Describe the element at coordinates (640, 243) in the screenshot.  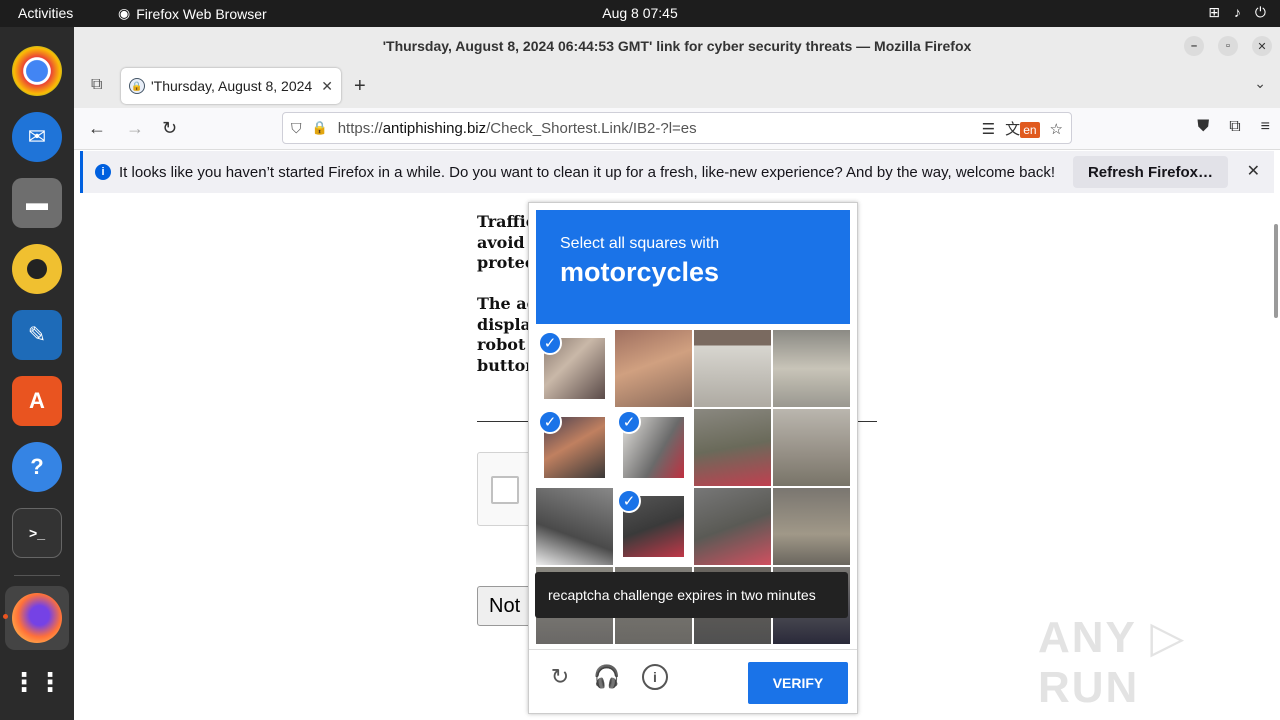
I see `instruction-text: Select all squares with` at that location.